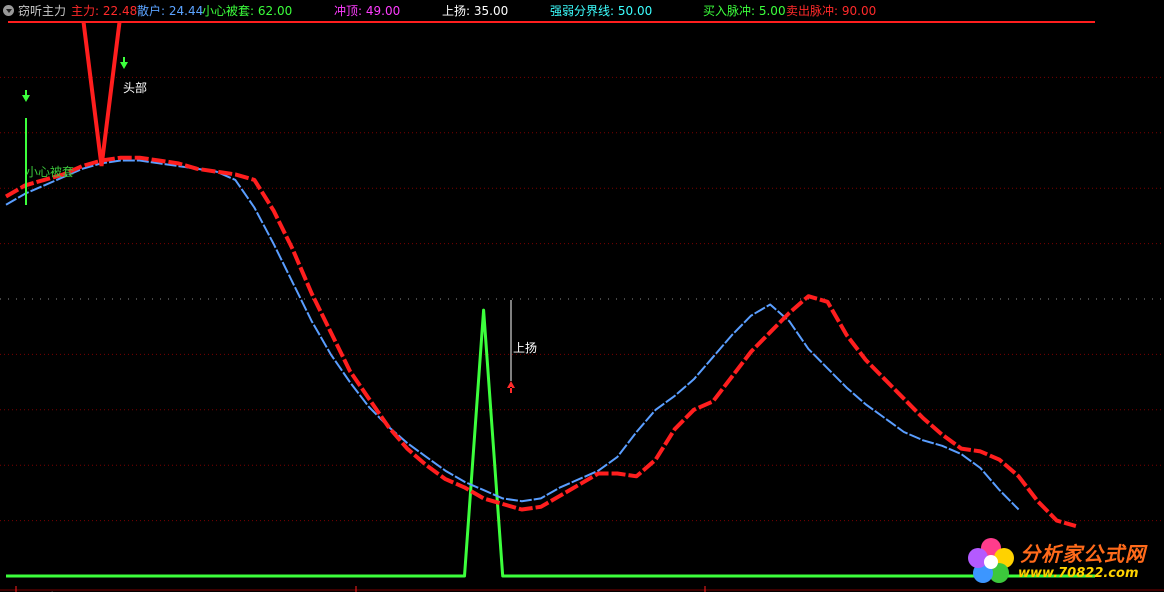 The height and width of the screenshot is (592, 1164). What do you see at coordinates (991, 560) in the screenshot?
I see `flower-logo-icon` at bounding box center [991, 560].